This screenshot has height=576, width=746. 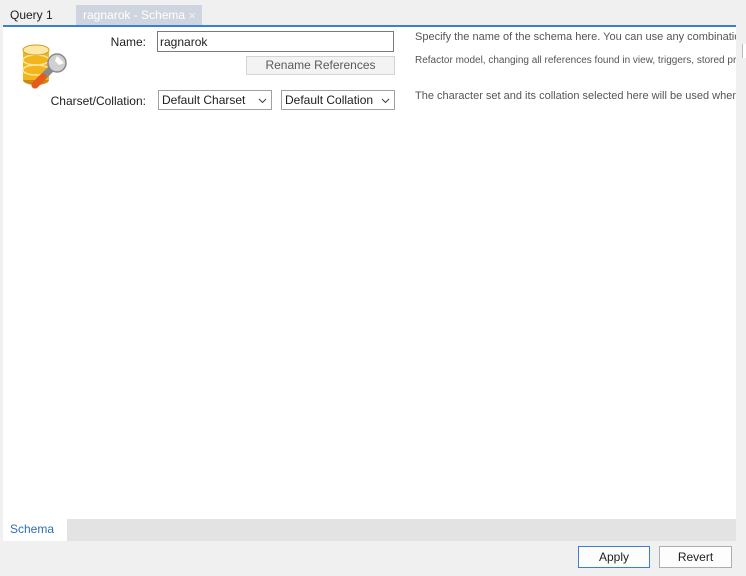 I want to click on charset-select-value: Default Charset, so click(x=204, y=100).